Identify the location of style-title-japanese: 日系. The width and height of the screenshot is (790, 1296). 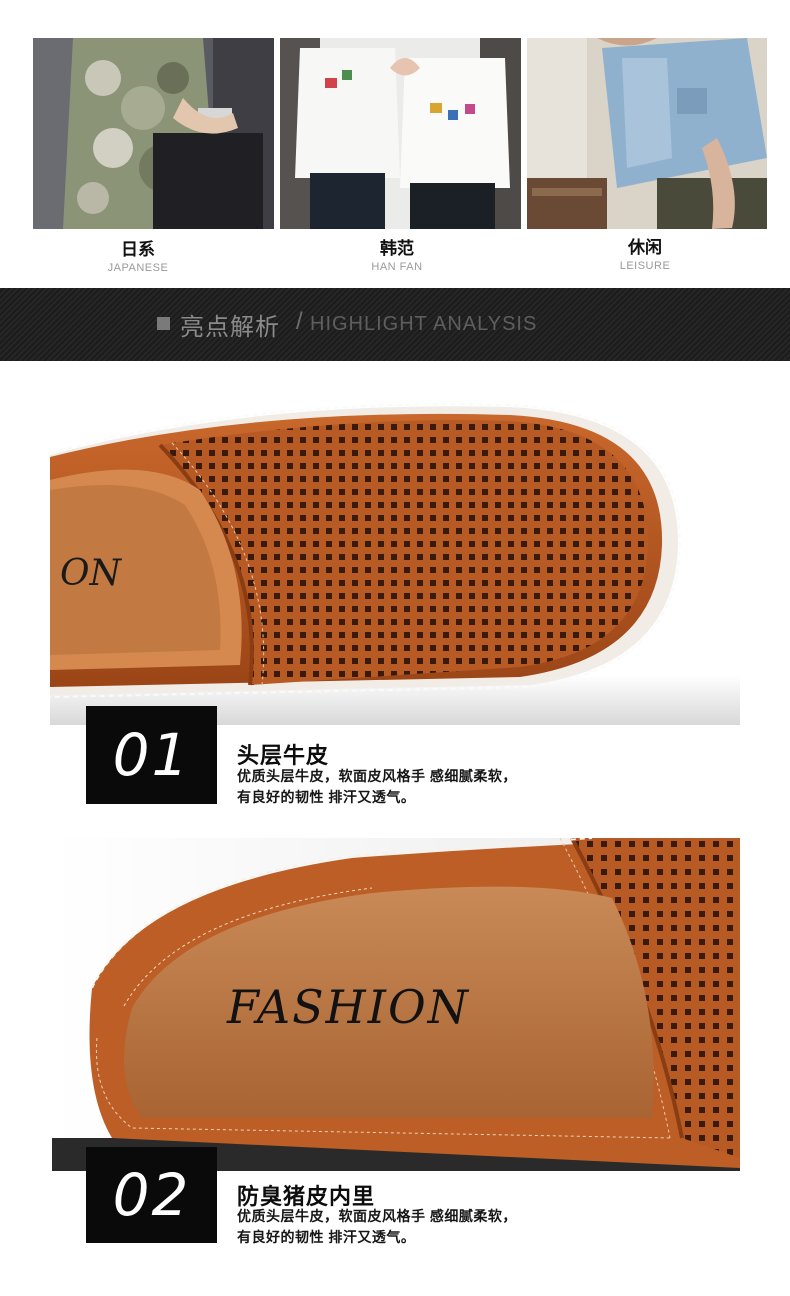
(138, 250).